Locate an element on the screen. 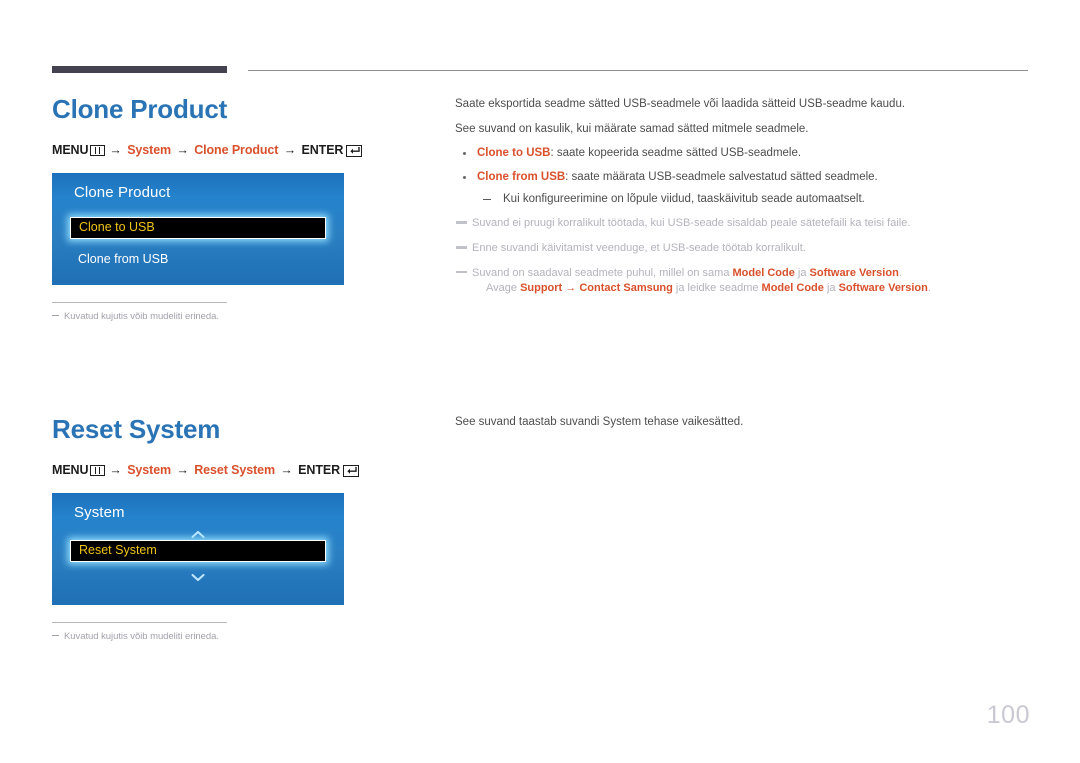 This screenshot has width=1080, height=763. header-rule-thick is located at coordinates (139, 69).